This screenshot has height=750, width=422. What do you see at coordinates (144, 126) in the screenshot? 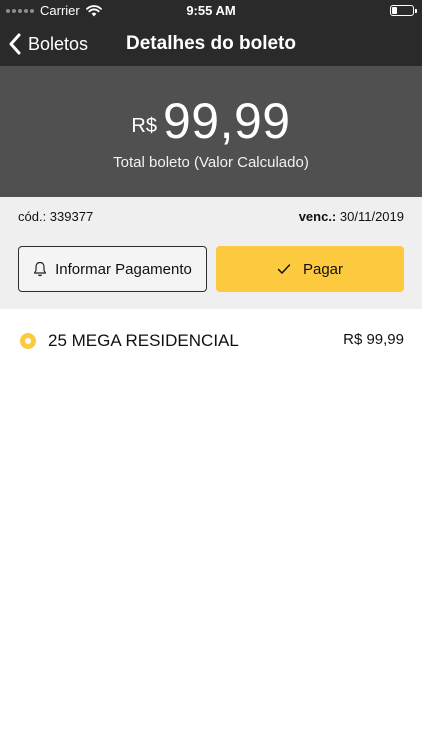
I see `currency-symbol: R$` at bounding box center [144, 126].